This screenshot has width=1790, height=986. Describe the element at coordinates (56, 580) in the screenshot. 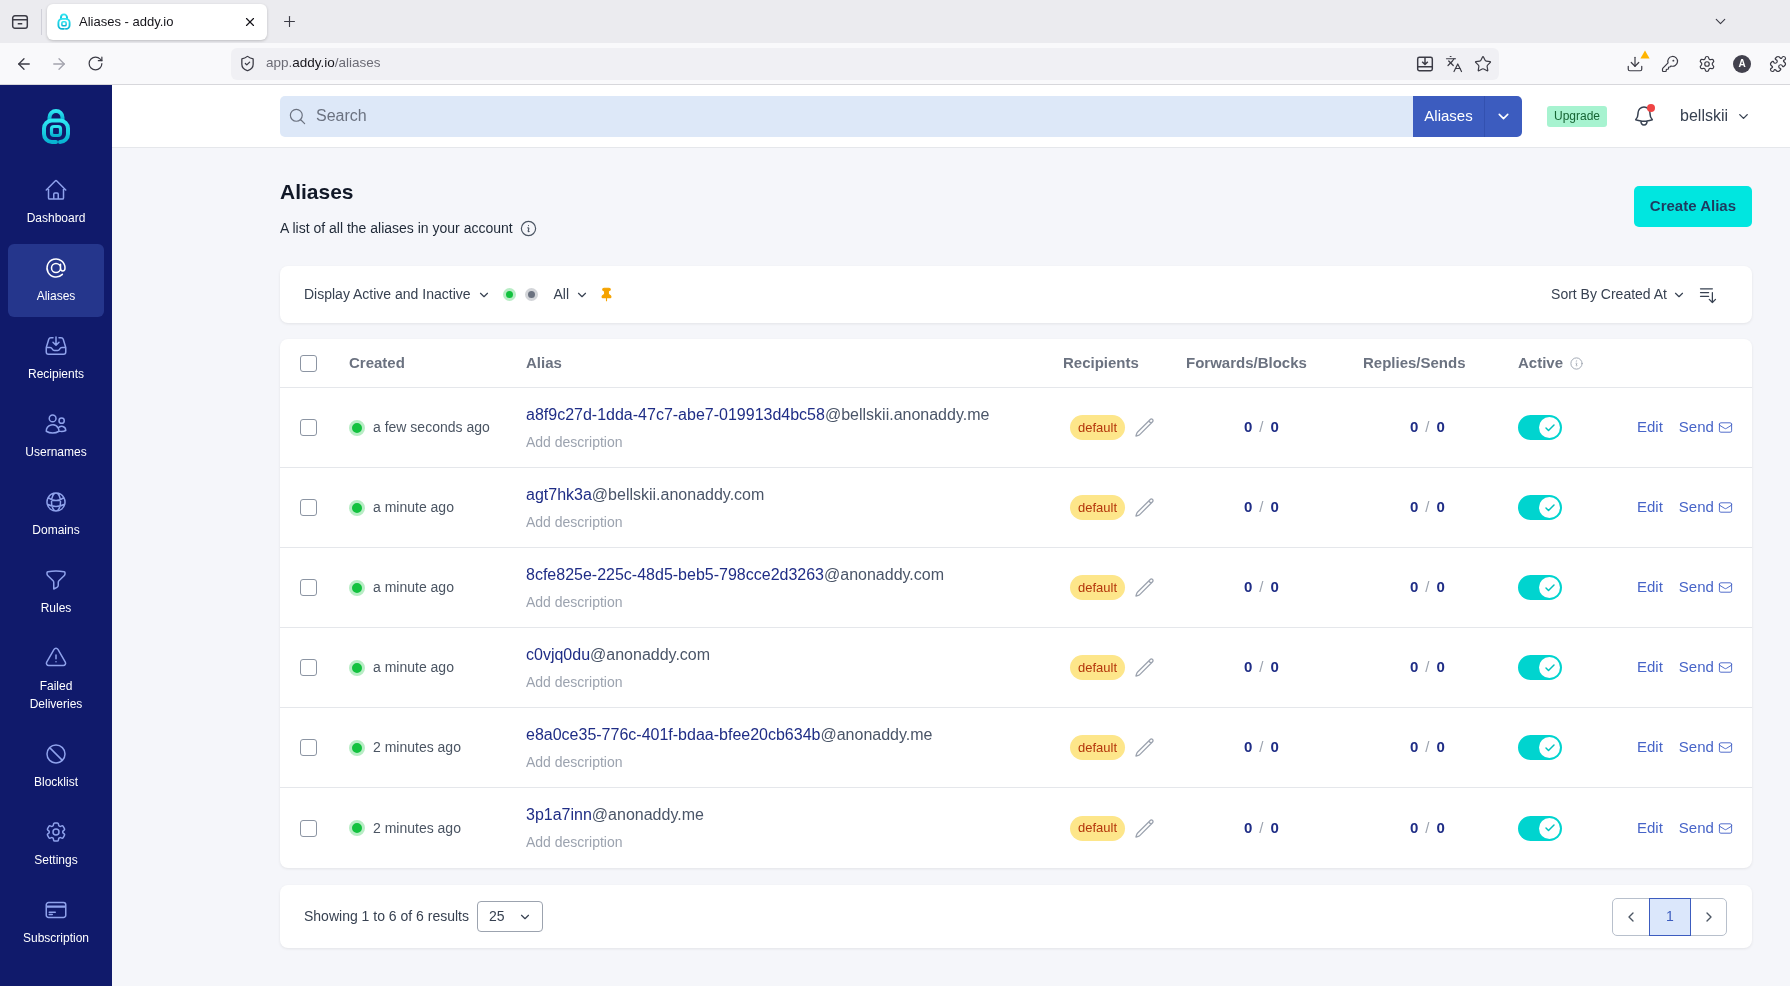

I see `funnel-icon` at that location.